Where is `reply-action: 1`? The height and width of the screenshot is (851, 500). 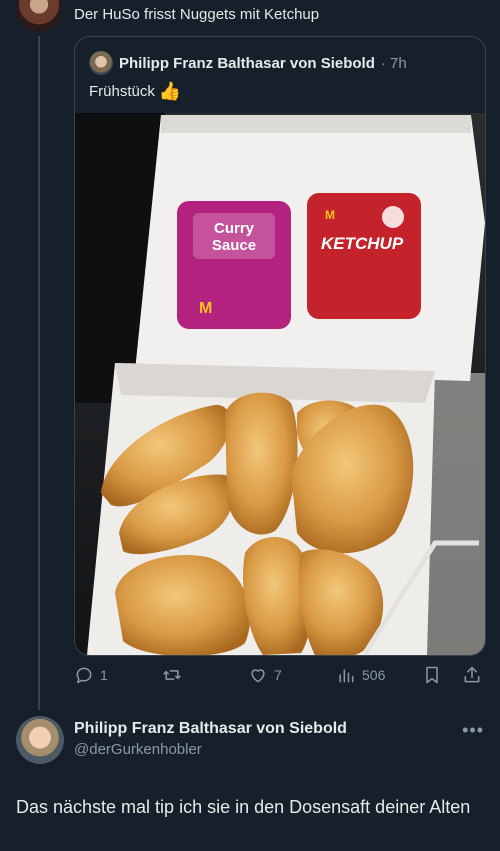 reply-action: 1 is located at coordinates (91, 675).